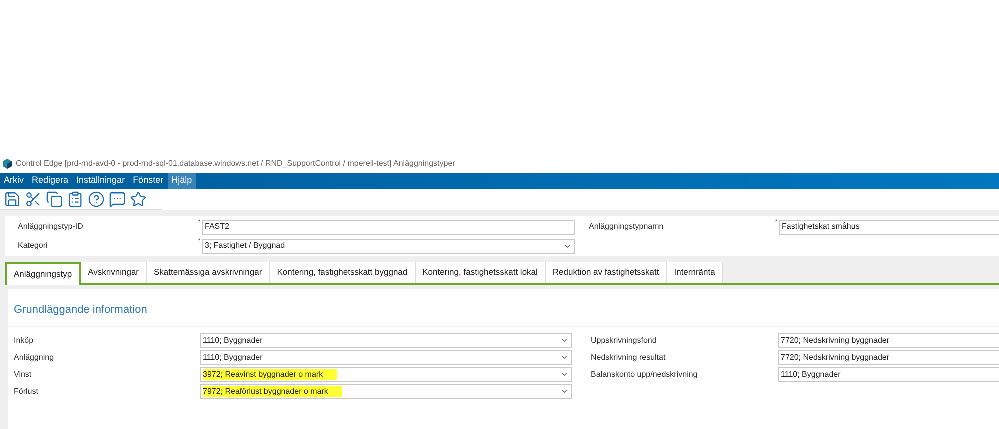  Describe the element at coordinates (208, 272) in the screenshot. I see `tab: Skattemässiga avskrivningar` at that location.